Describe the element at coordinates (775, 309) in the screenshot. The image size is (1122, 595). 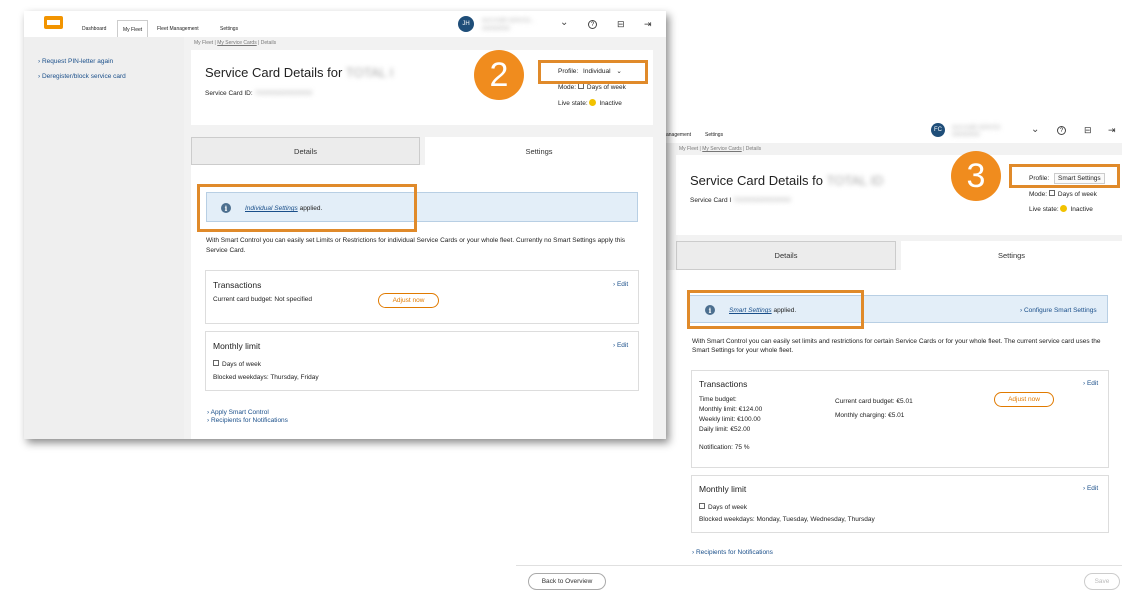
I see `highlight-smart-settings` at that location.